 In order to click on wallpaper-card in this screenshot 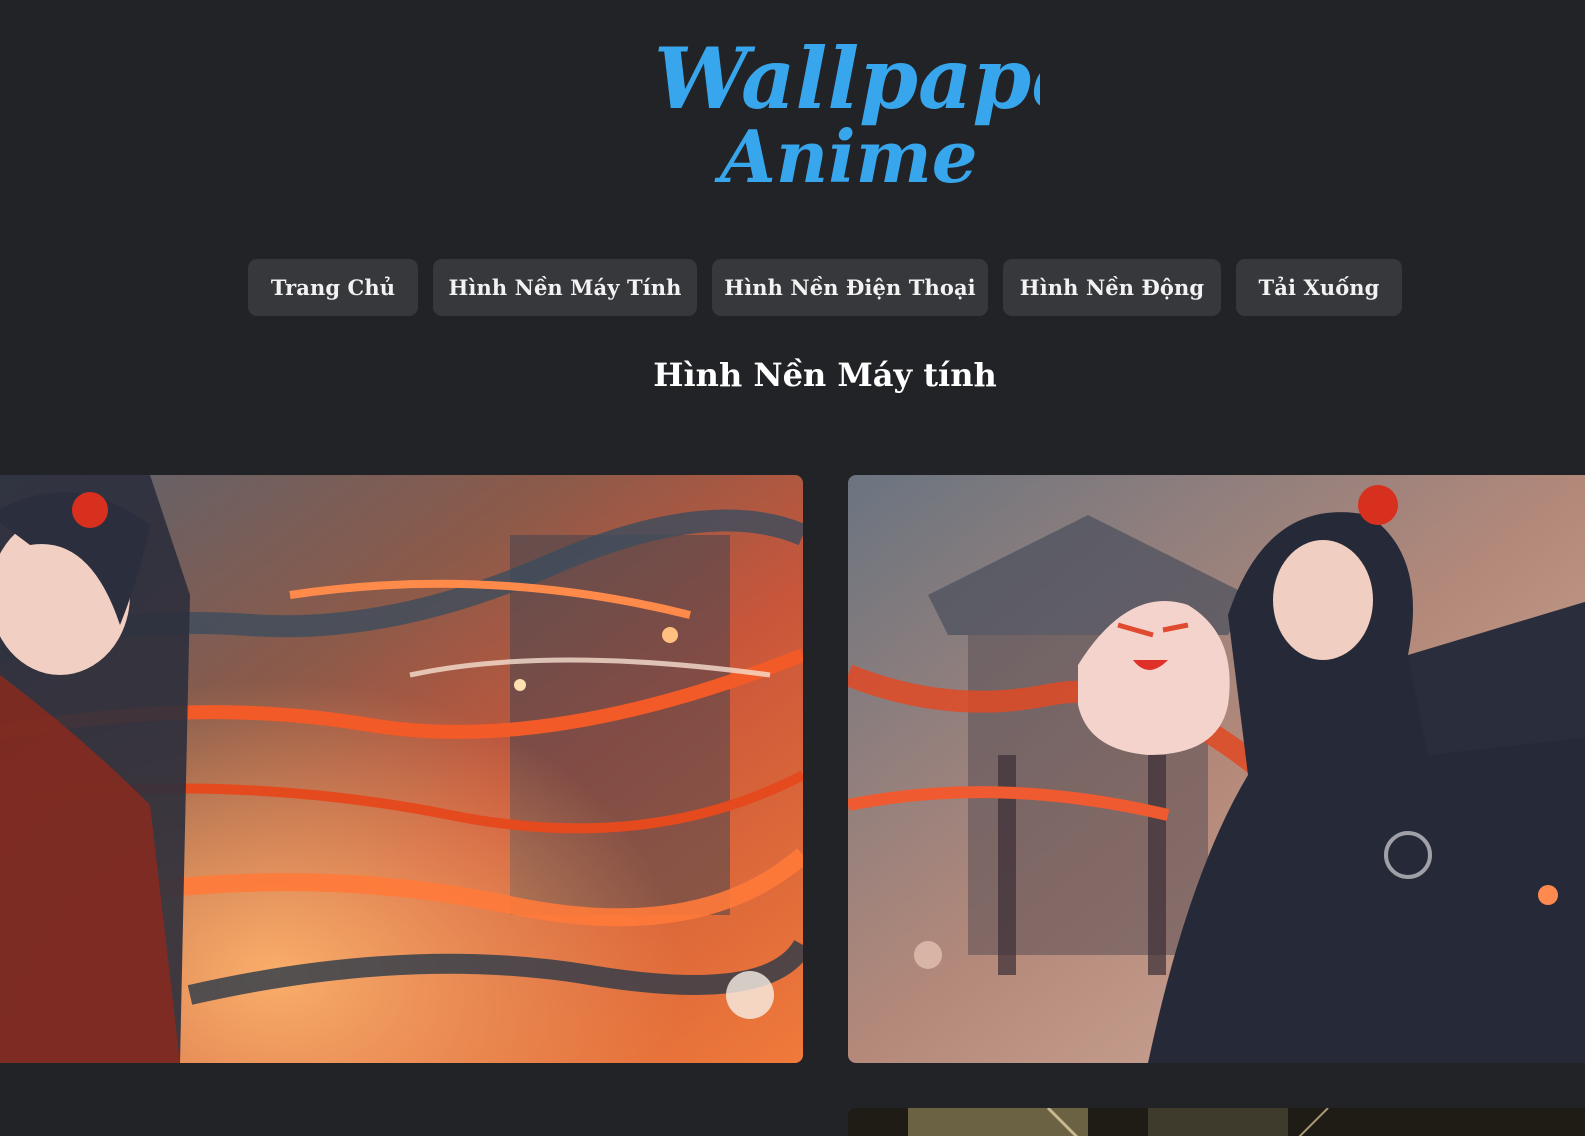, I will do `click(1216, 1122)`.